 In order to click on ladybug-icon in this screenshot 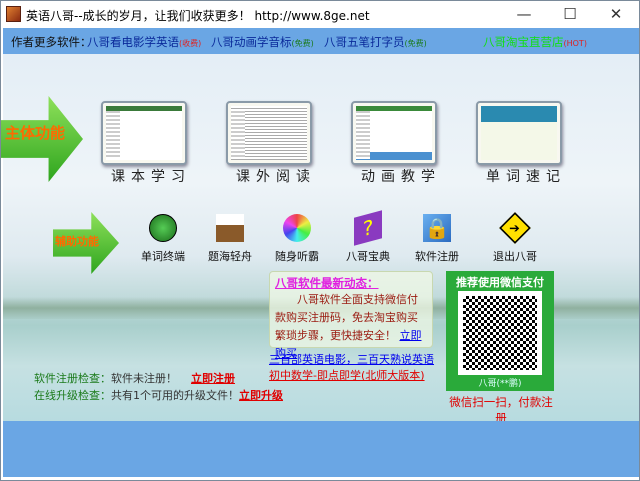, I will do `click(163, 228)`.